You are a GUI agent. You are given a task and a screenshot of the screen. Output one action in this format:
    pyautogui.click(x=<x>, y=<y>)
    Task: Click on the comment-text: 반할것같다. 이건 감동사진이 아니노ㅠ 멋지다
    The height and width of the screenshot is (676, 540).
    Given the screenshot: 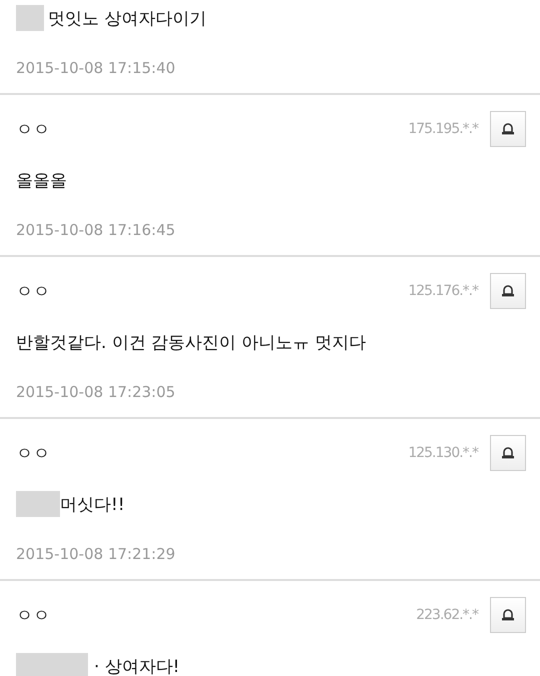 What is the action you would take?
    pyautogui.click(x=191, y=343)
    